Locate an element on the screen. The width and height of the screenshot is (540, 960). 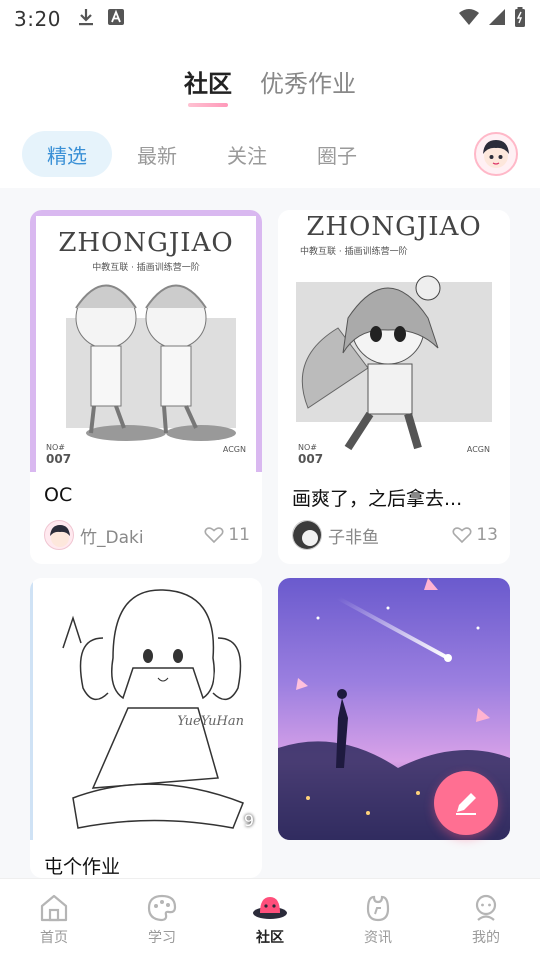
download-icon is located at coordinates (86, 19).